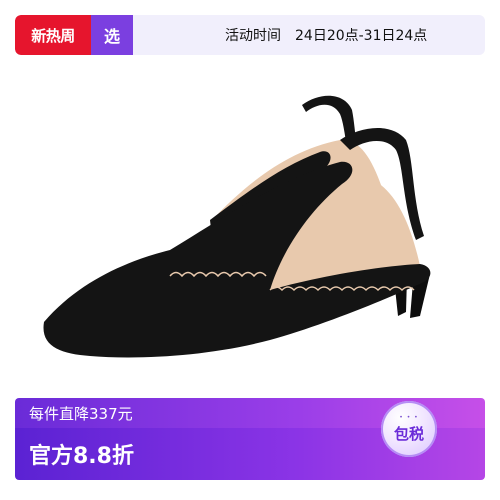 The width and height of the screenshot is (500, 500). What do you see at coordinates (112, 35) in the screenshot?
I see `select-badge: 选` at bounding box center [112, 35].